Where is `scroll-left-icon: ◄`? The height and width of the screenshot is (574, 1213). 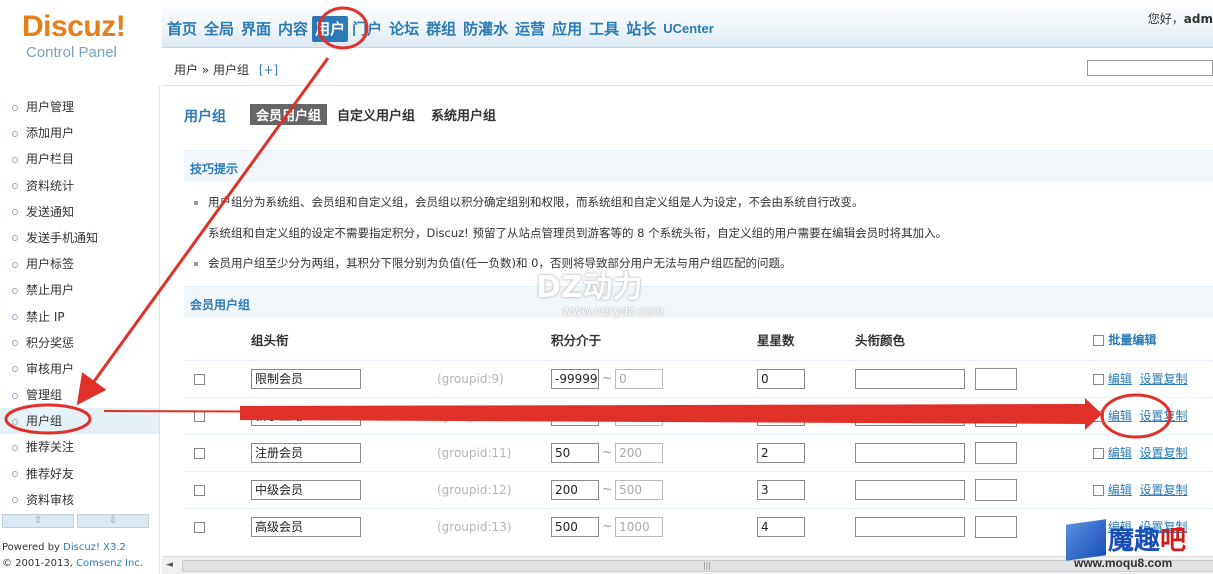
scroll-left-icon: ◄ is located at coordinates (169, 565).